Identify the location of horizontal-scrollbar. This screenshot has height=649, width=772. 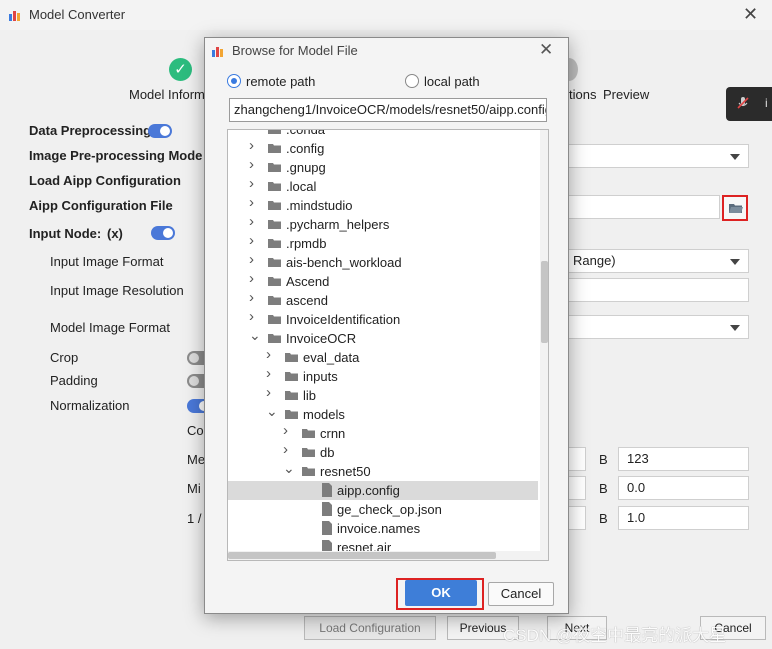
(384, 555).